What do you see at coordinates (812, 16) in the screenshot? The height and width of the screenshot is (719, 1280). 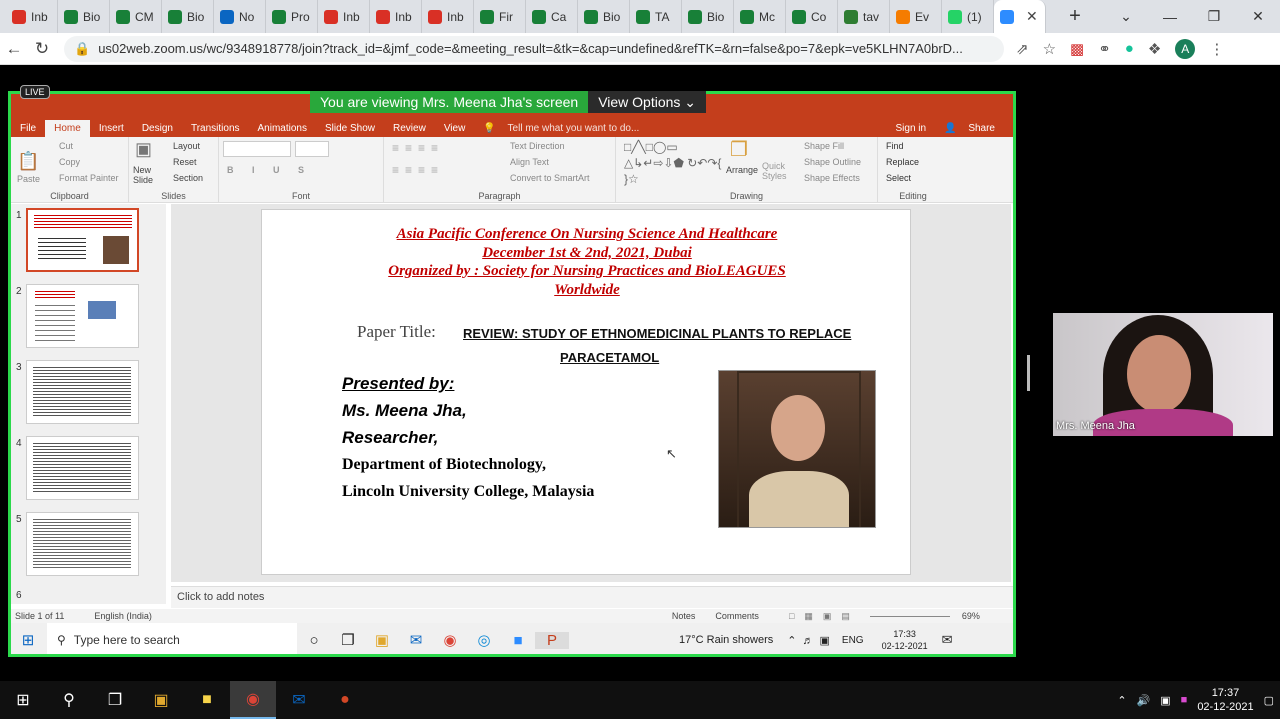 I see `browser-tab: Co` at bounding box center [812, 16].